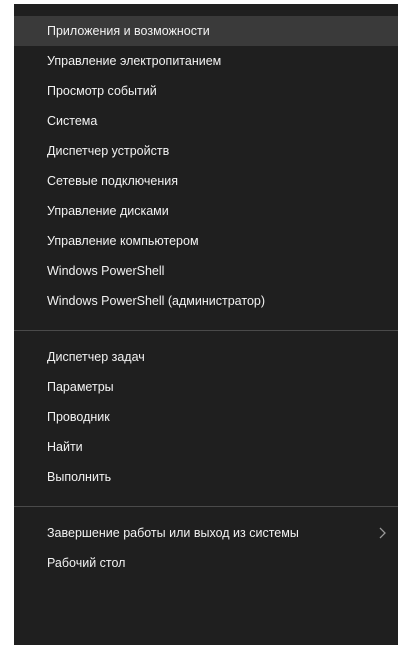  I want to click on menu-item-shutdown-signout: Завершение работы или выход из системы, so click(206, 533).